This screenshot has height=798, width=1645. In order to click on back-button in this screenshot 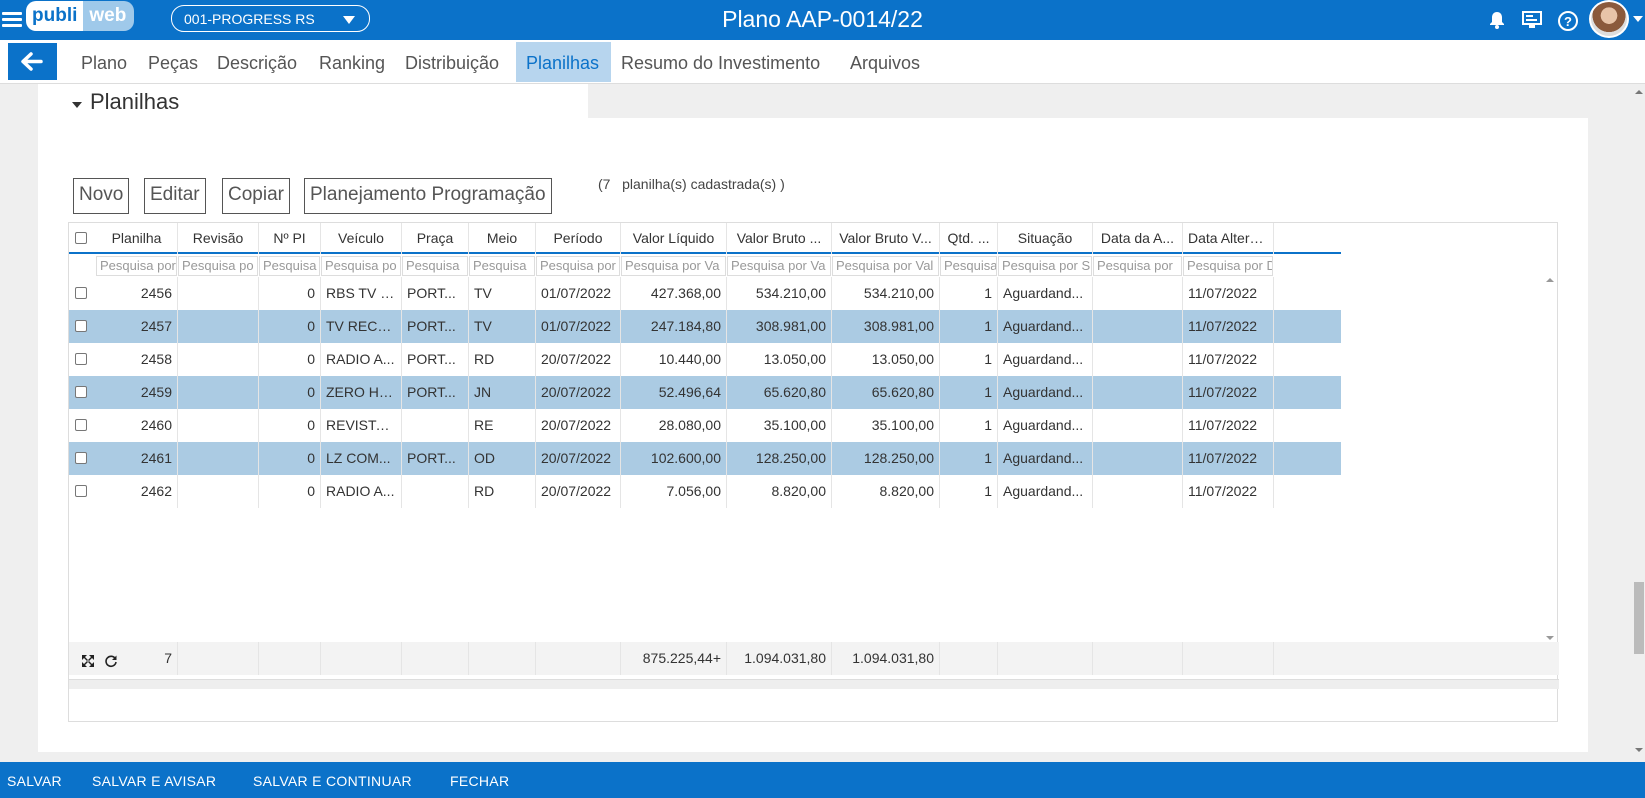, I will do `click(32, 61)`.